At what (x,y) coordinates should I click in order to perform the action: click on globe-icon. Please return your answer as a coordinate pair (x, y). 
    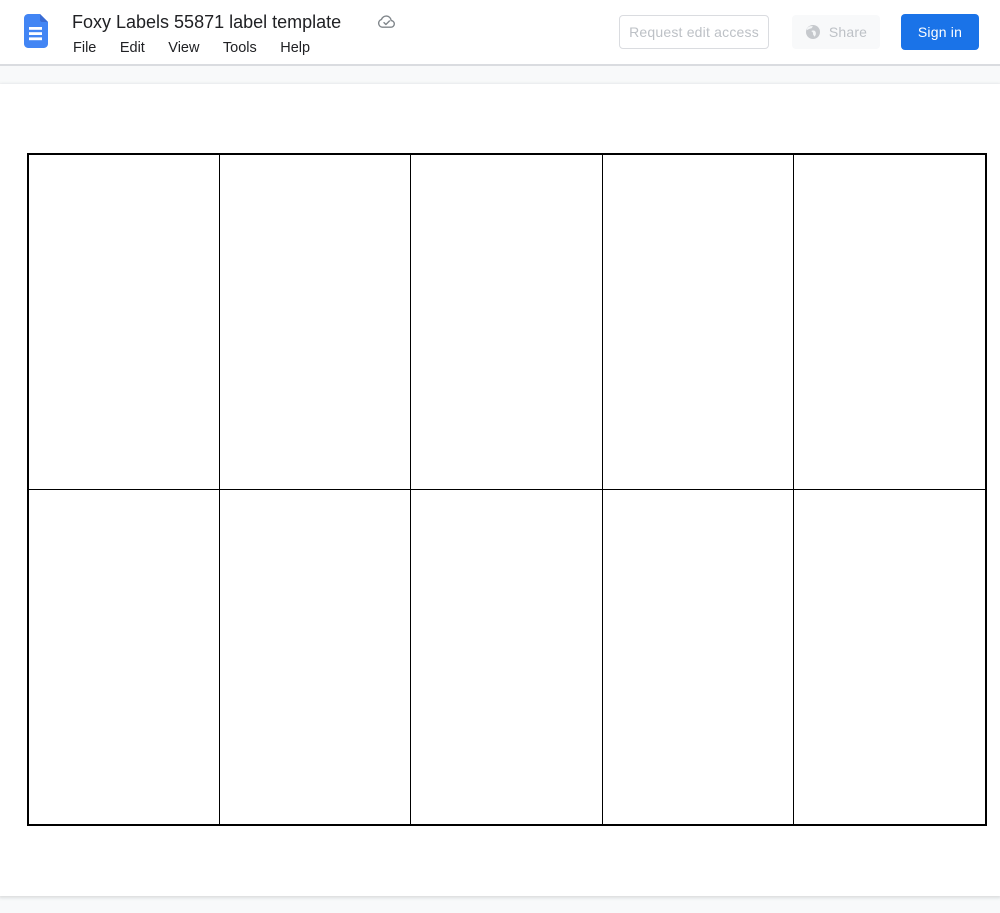
    Looking at the image, I should click on (813, 32).